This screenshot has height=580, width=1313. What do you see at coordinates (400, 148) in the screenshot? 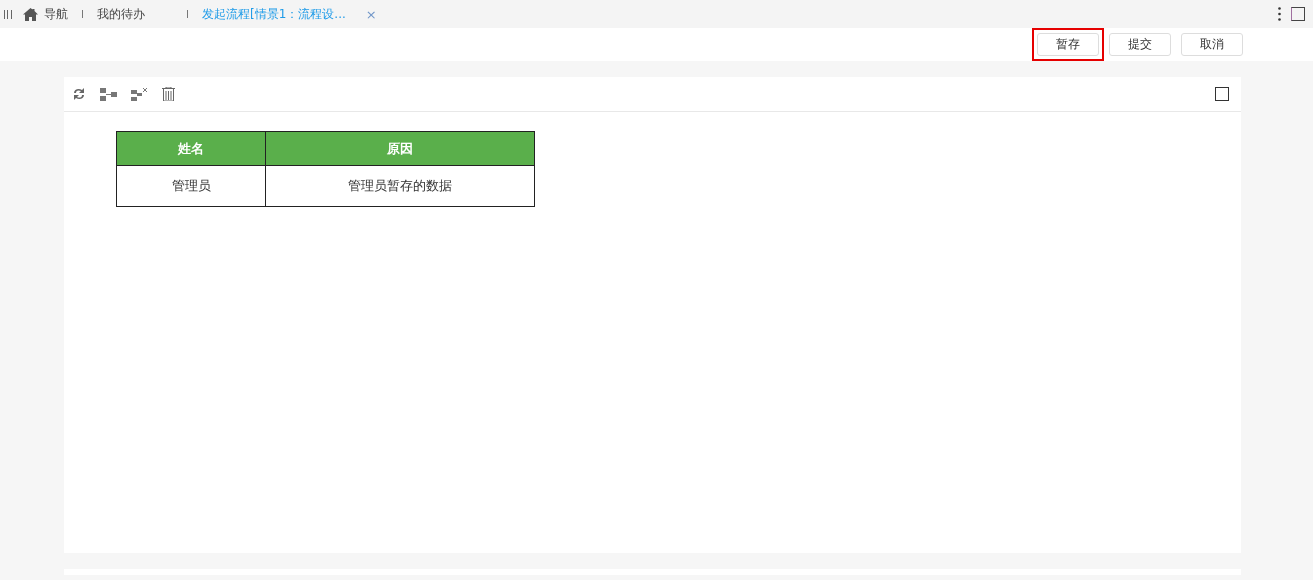
I see `column-header: 原因` at bounding box center [400, 148].